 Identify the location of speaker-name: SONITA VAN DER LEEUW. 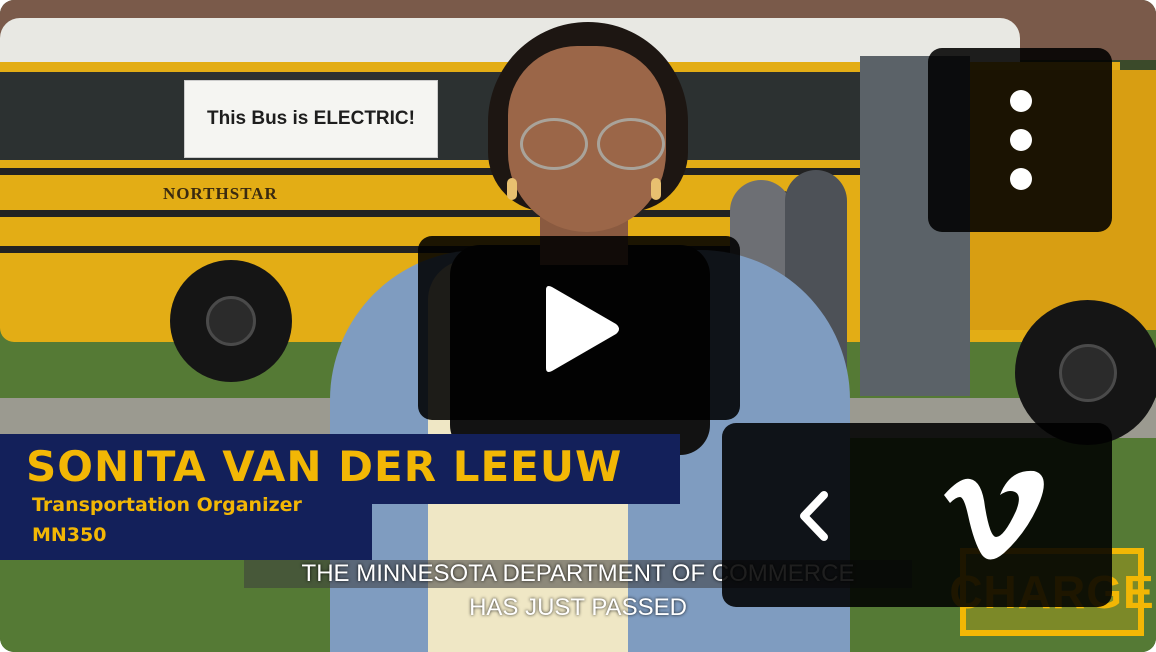
(324, 466).